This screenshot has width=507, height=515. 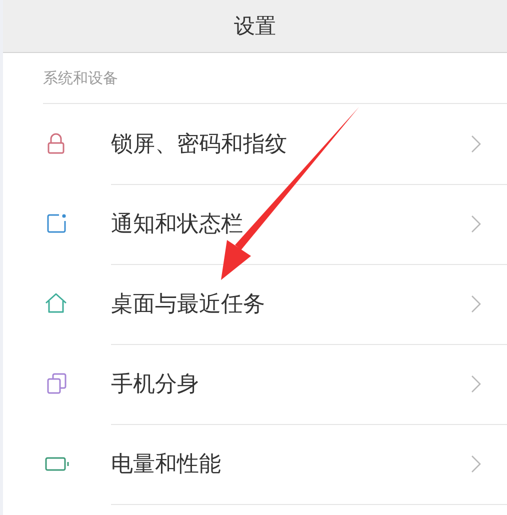 What do you see at coordinates (309, 464) in the screenshot?
I see `settings-item: 电量和性能` at bounding box center [309, 464].